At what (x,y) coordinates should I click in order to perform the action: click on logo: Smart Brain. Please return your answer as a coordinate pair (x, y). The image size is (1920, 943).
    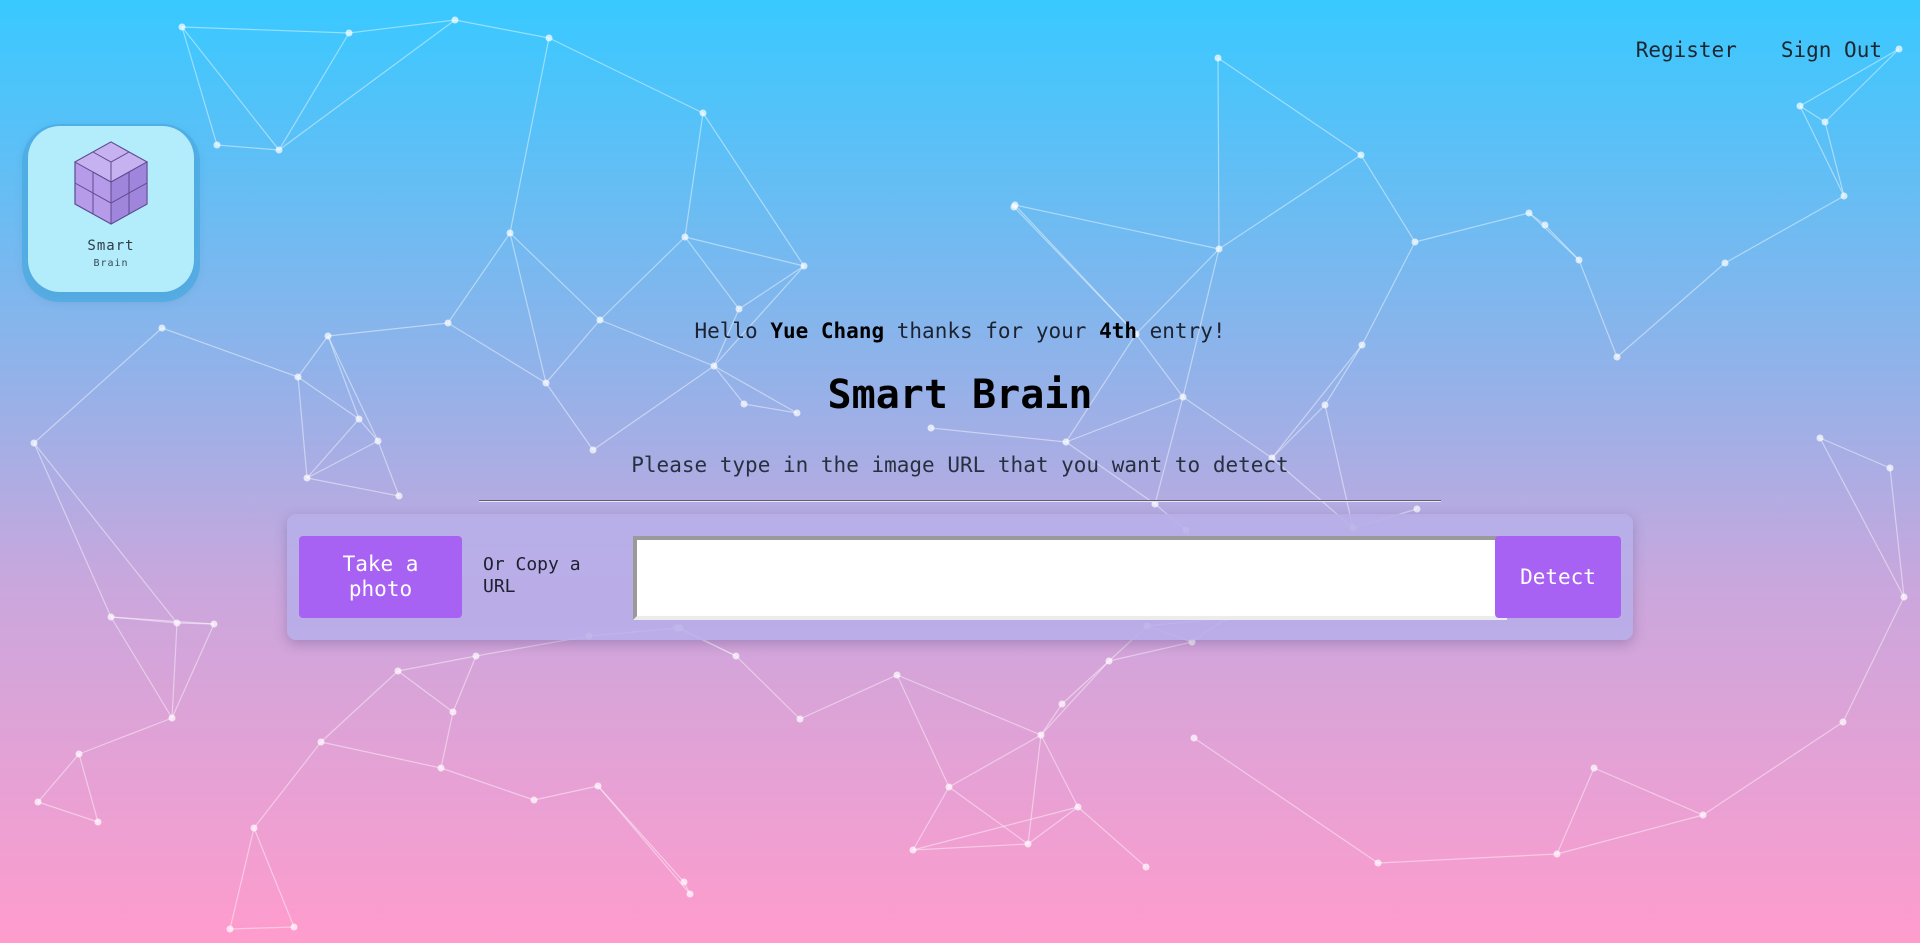
    Looking at the image, I should click on (111, 209).